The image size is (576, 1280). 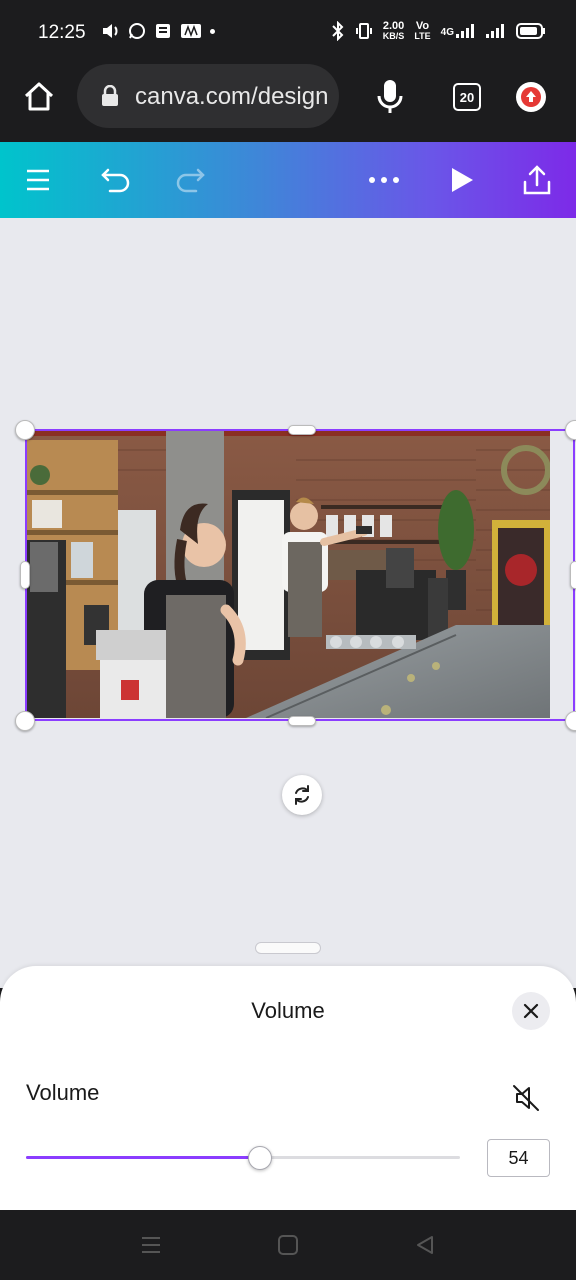 What do you see at coordinates (302, 721) in the screenshot?
I see `resize-handle-bottom` at bounding box center [302, 721].